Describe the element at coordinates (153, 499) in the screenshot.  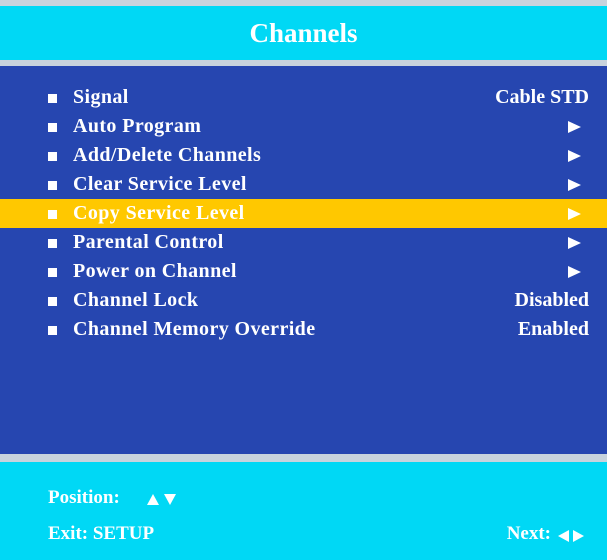
I see `up-triangle-icon` at that location.